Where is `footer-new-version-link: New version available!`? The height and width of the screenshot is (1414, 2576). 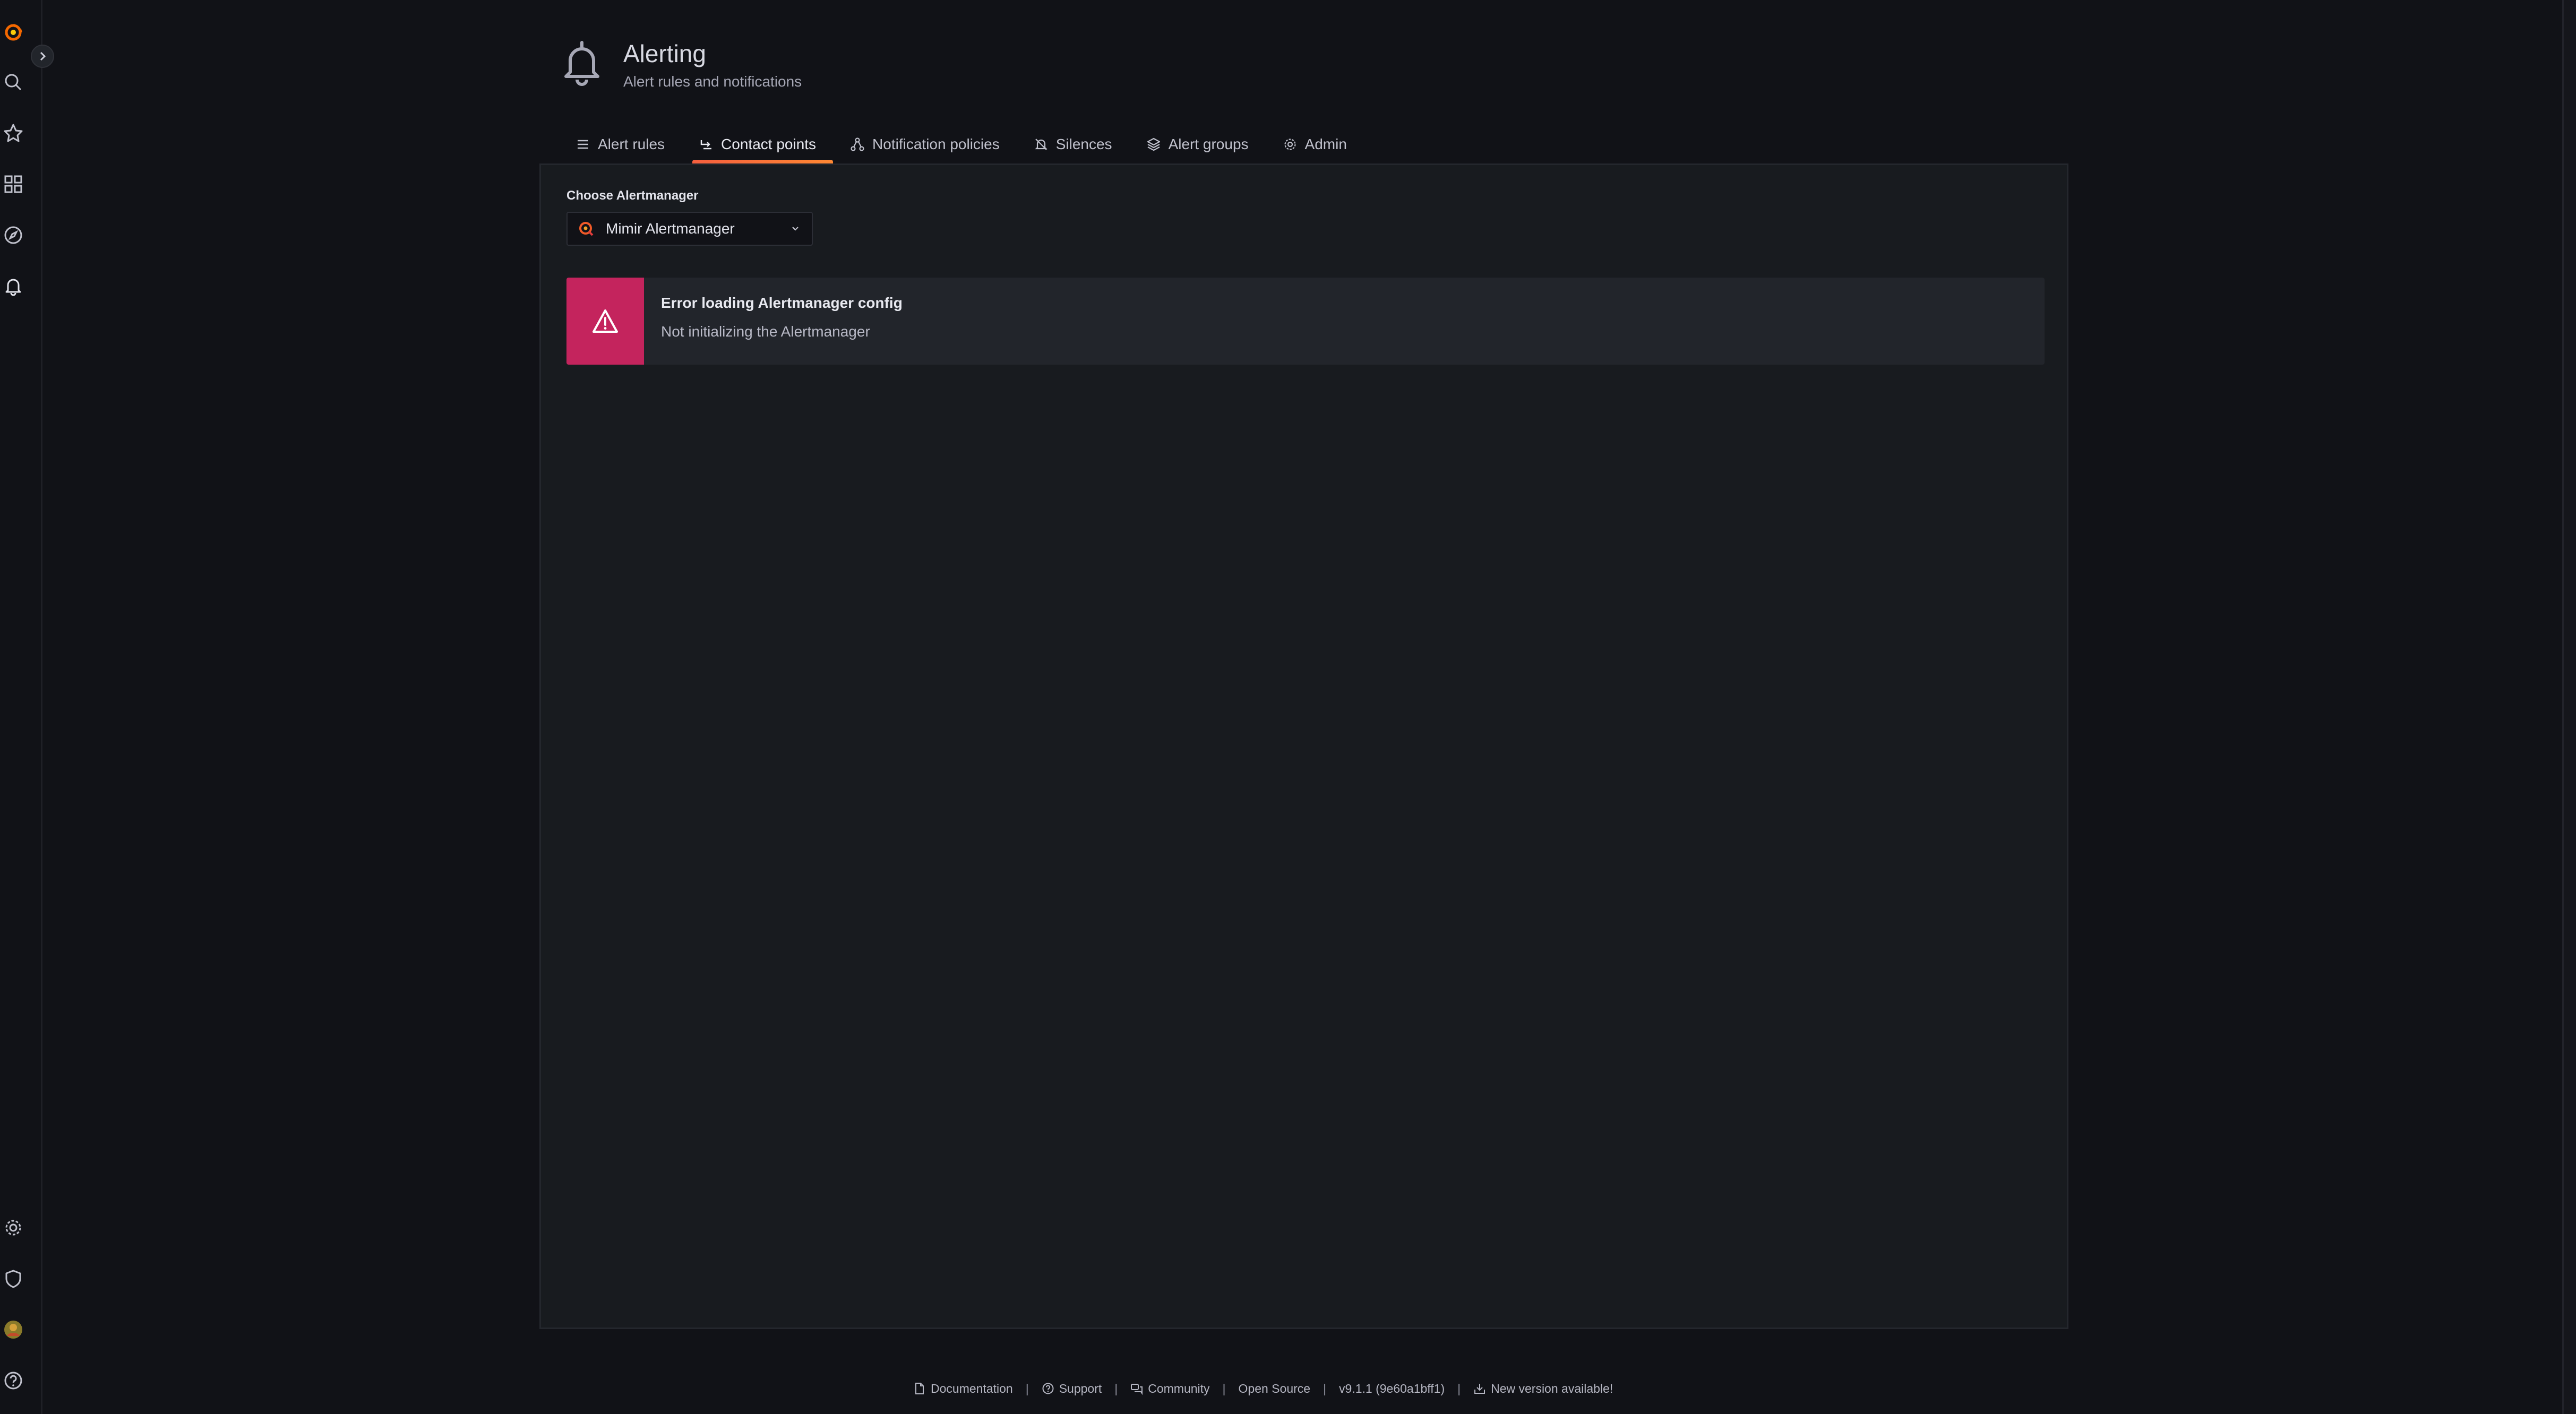
footer-new-version-link: New version available! is located at coordinates (1543, 1389).